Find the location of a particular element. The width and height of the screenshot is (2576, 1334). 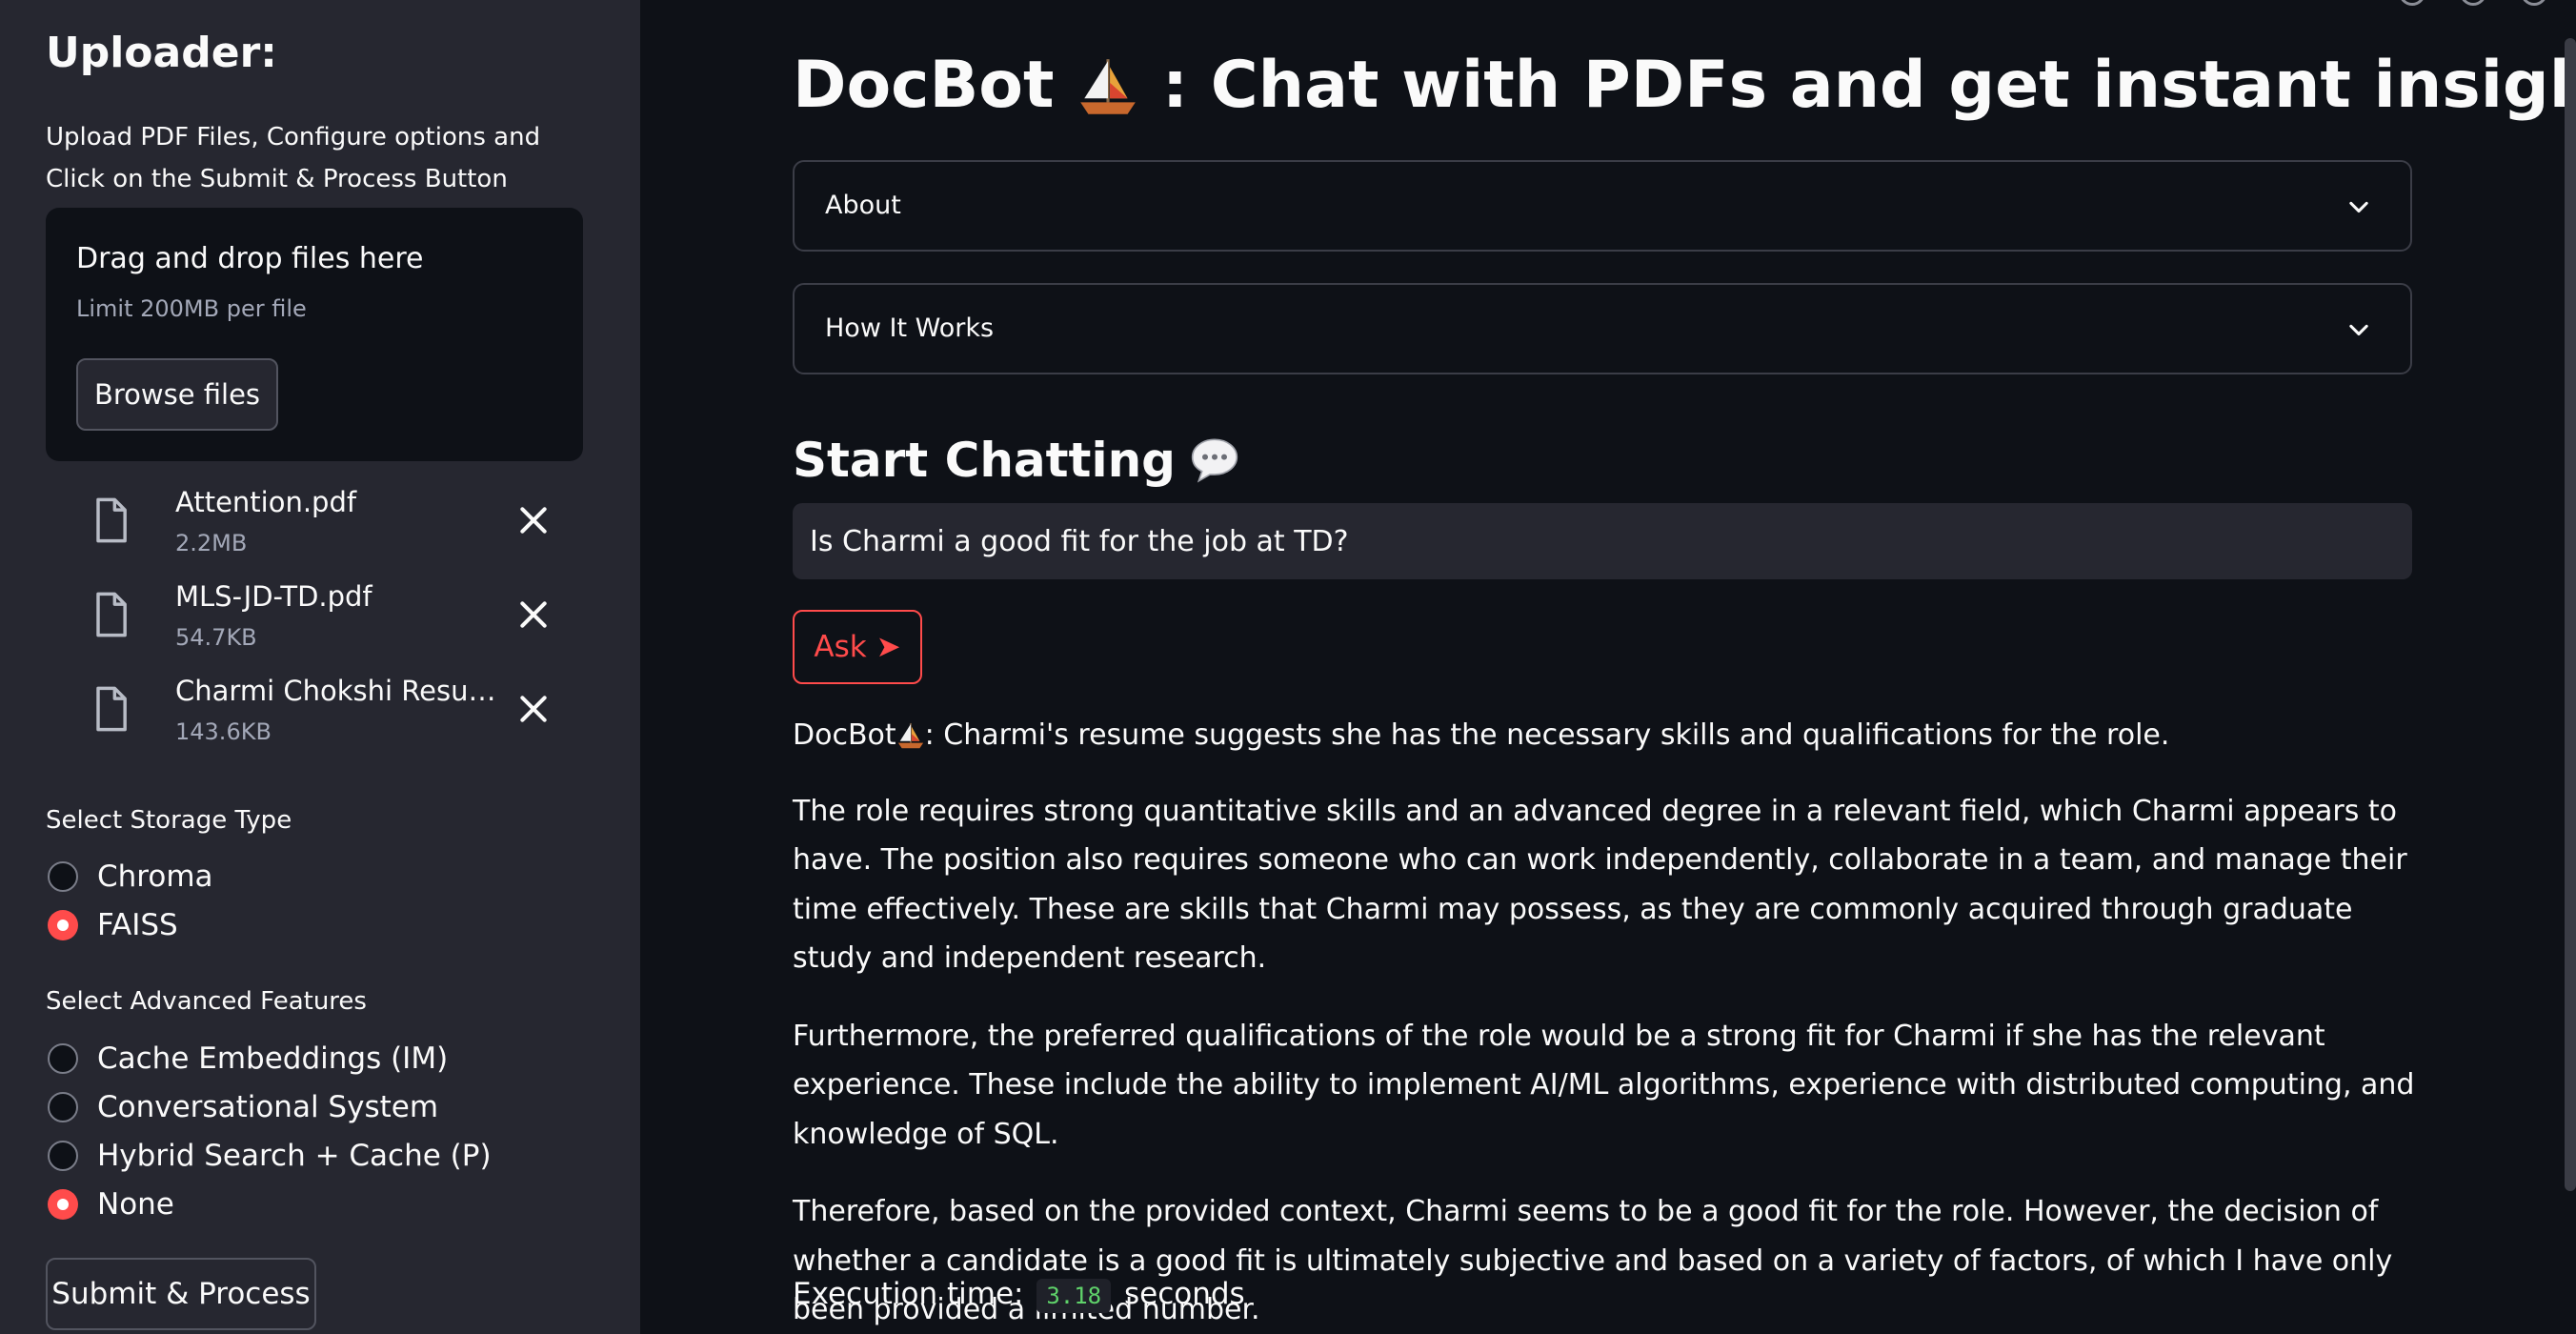

radio-faiss: FAISS is located at coordinates (113, 925).